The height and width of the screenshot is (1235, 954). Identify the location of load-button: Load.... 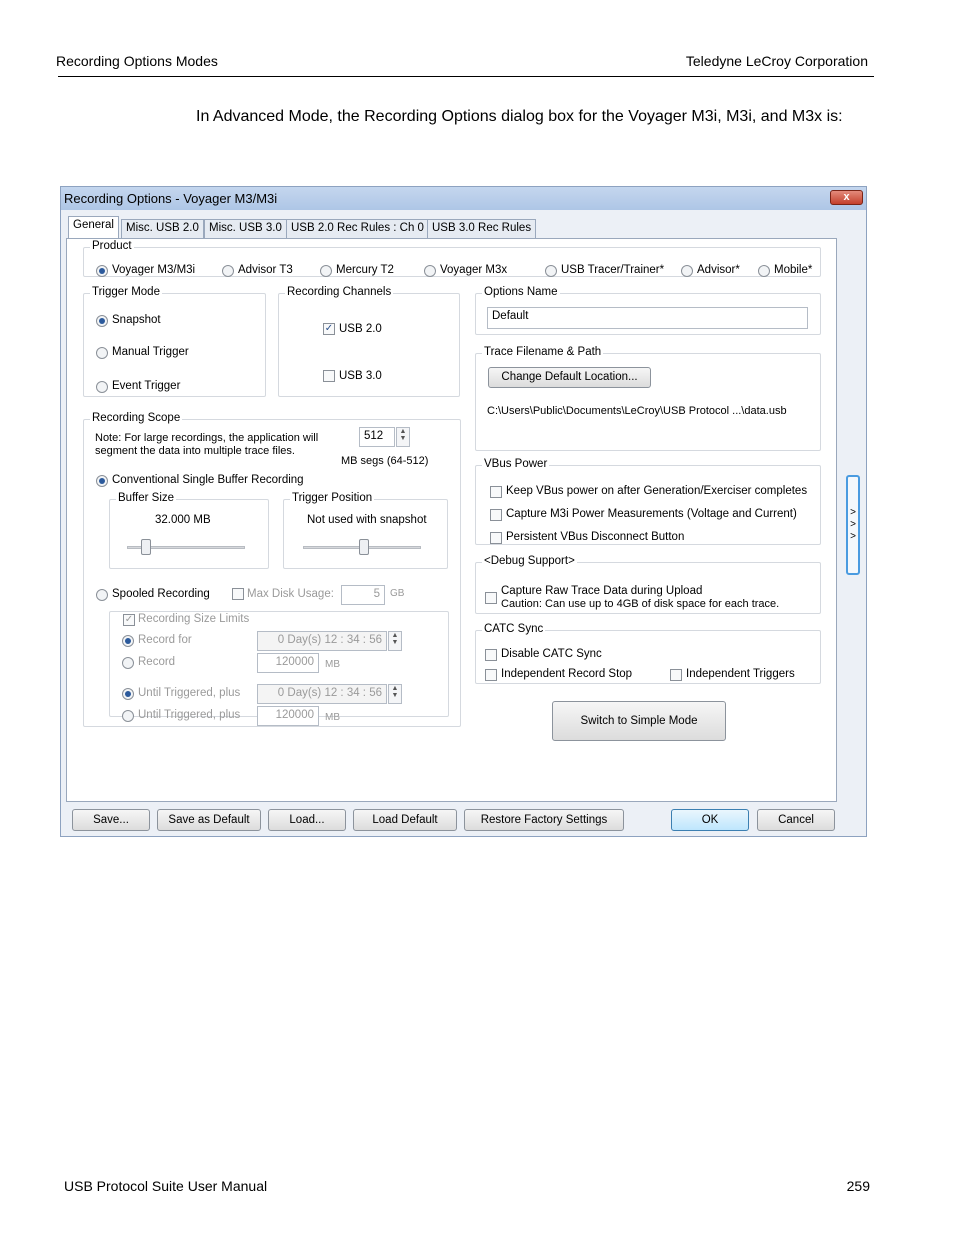
(307, 820).